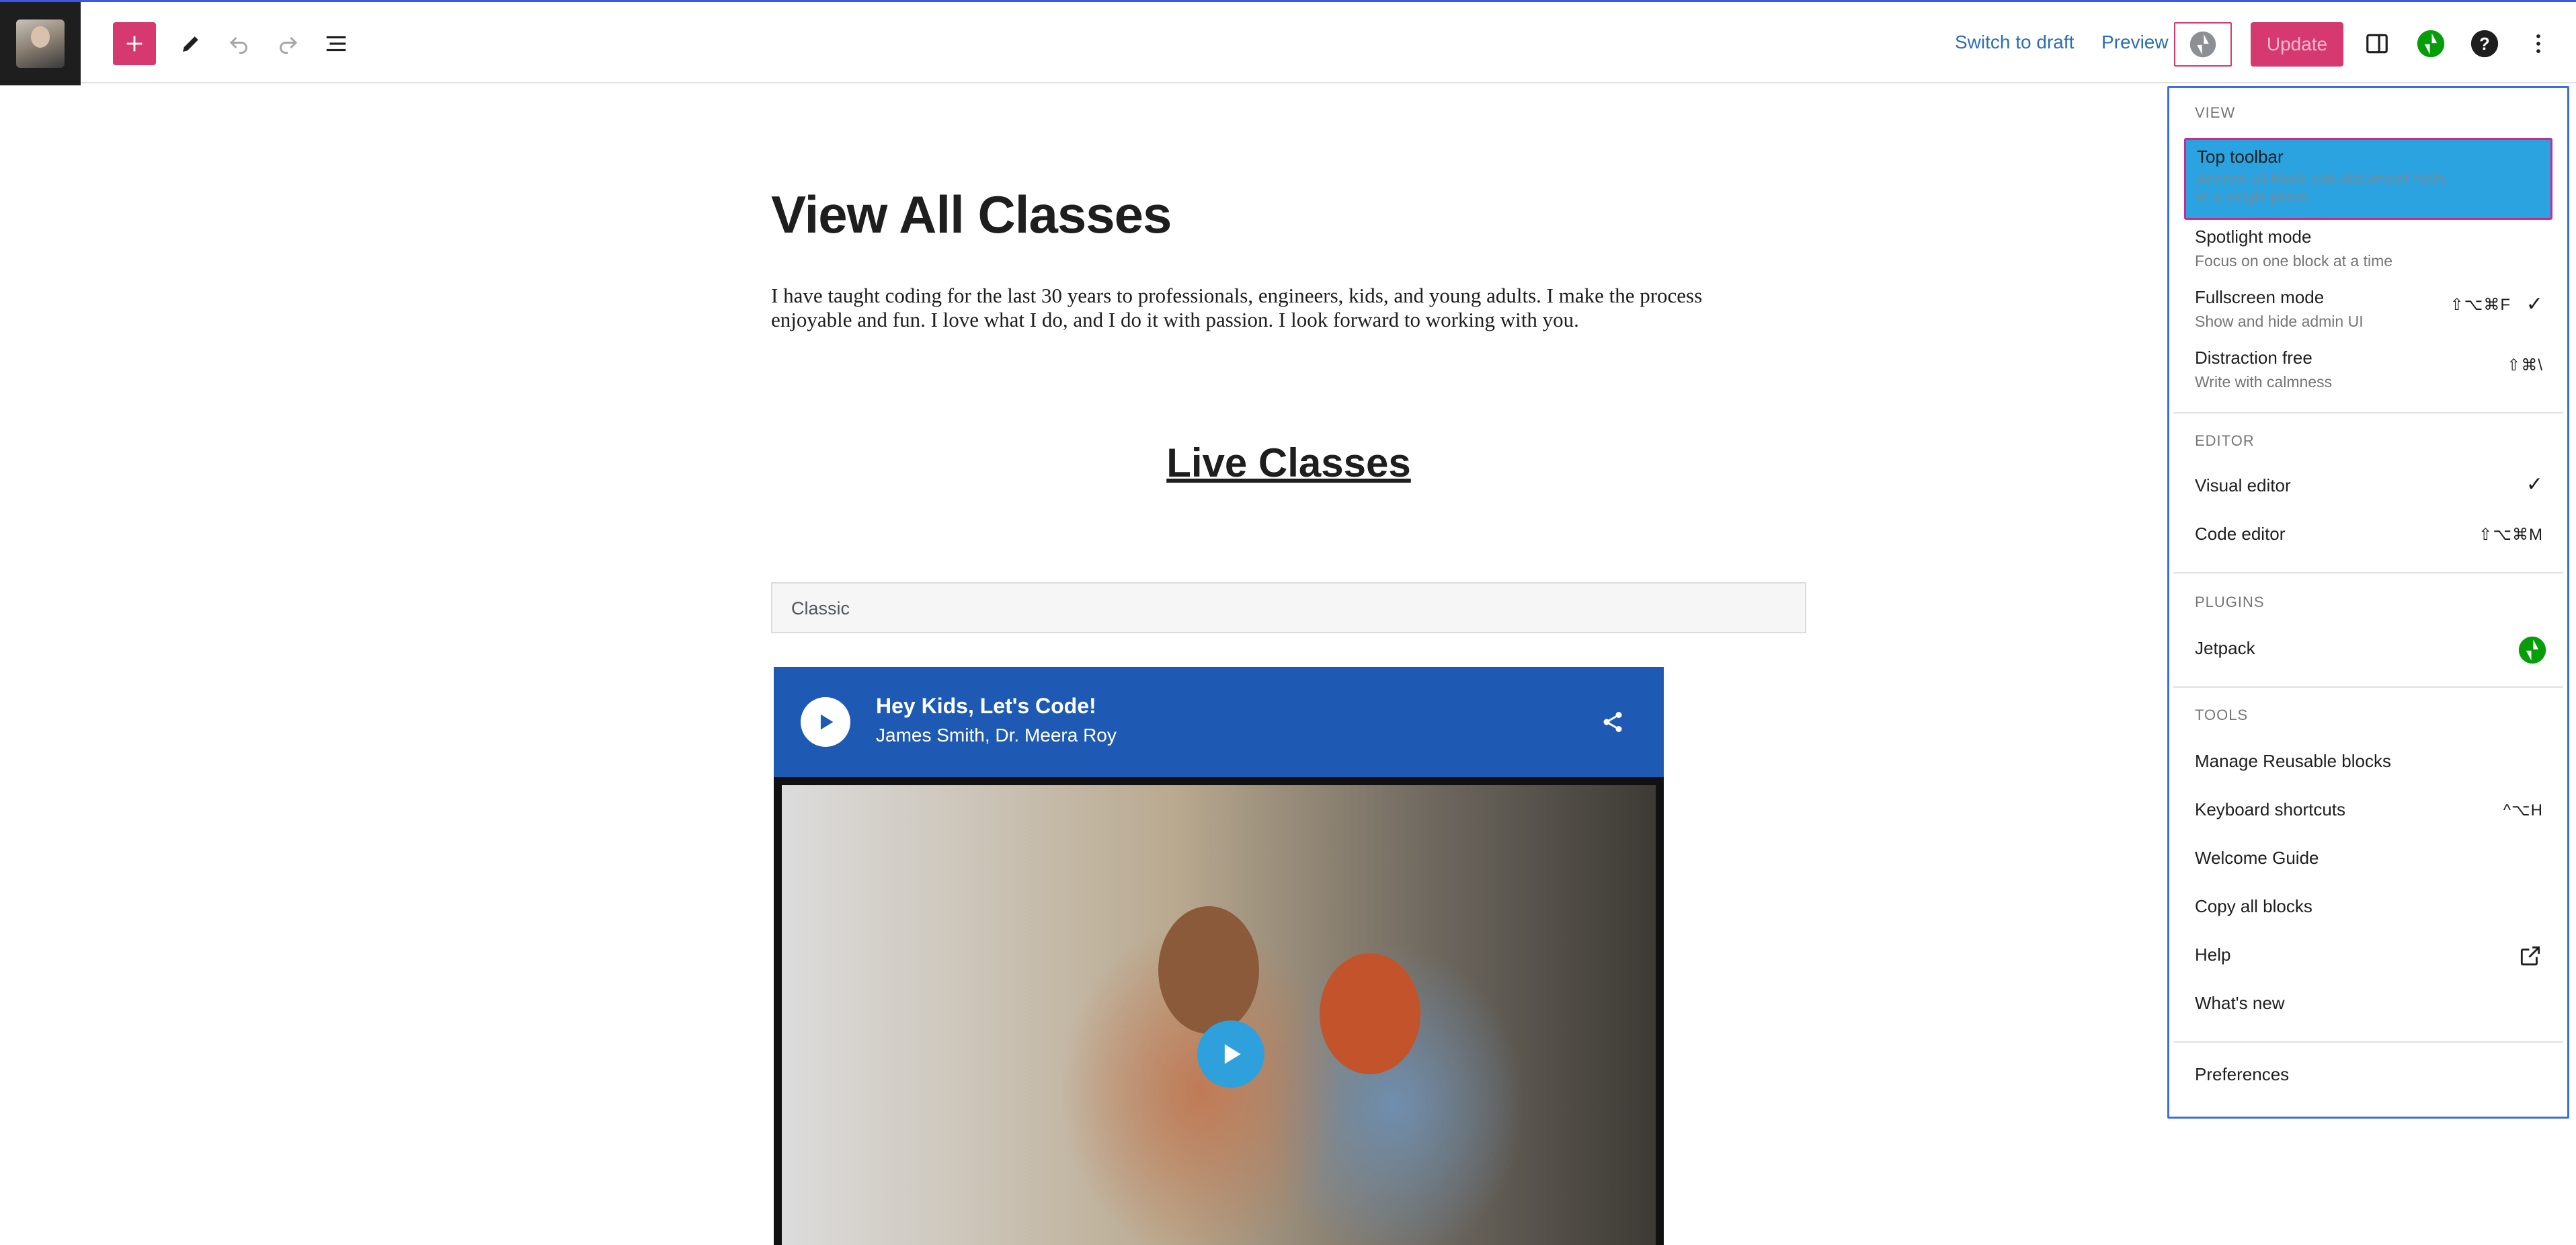  What do you see at coordinates (2279, 321) in the screenshot?
I see `menu-item-description: Show and hide admin UI` at bounding box center [2279, 321].